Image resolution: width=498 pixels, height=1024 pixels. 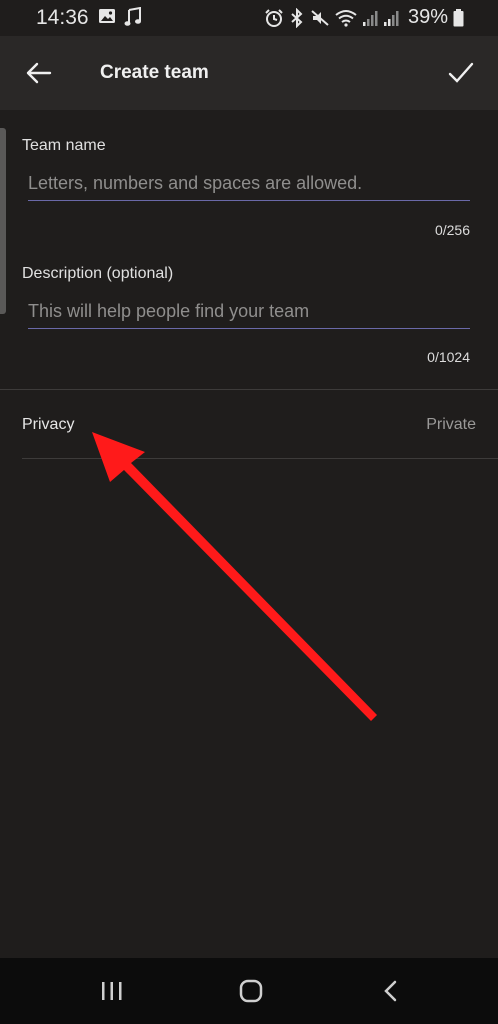 I want to click on back-button, so click(x=39, y=73).